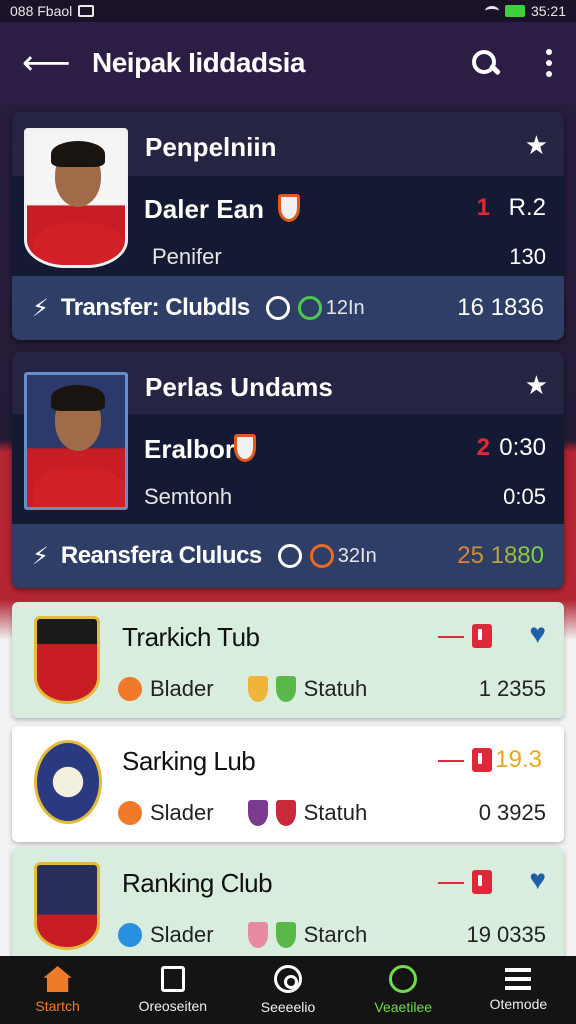 The width and height of the screenshot is (576, 1024). Describe the element at coordinates (288, 906) in the screenshot. I see `club-card: Ranking Club ♥ Slader Starch 19 0335` at that location.